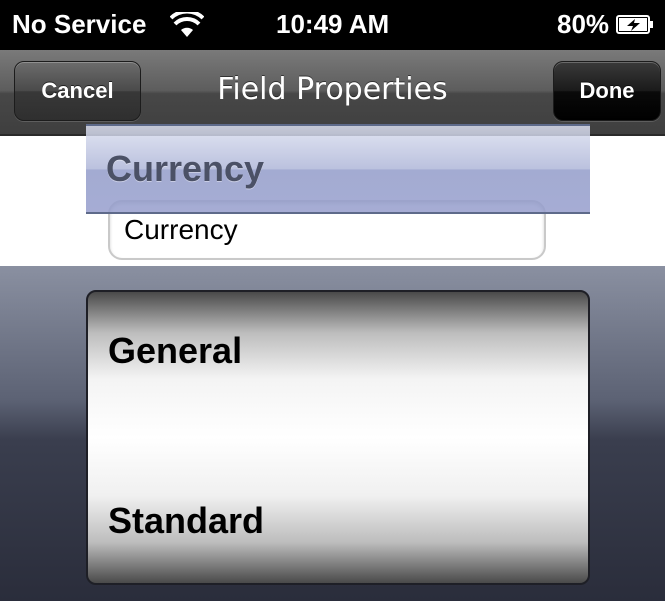 The image size is (665, 601). Describe the element at coordinates (607, 91) in the screenshot. I see `done-button: Done` at that location.